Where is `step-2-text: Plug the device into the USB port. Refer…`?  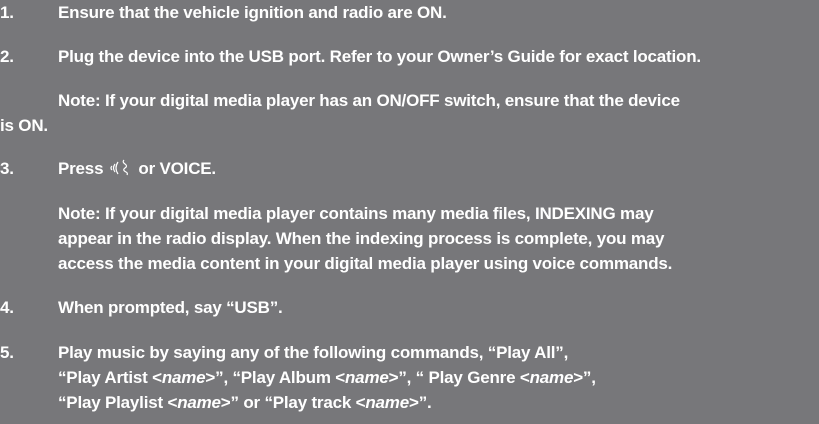 step-2-text: Plug the device into the USB port. Refer… is located at coordinates (379, 56).